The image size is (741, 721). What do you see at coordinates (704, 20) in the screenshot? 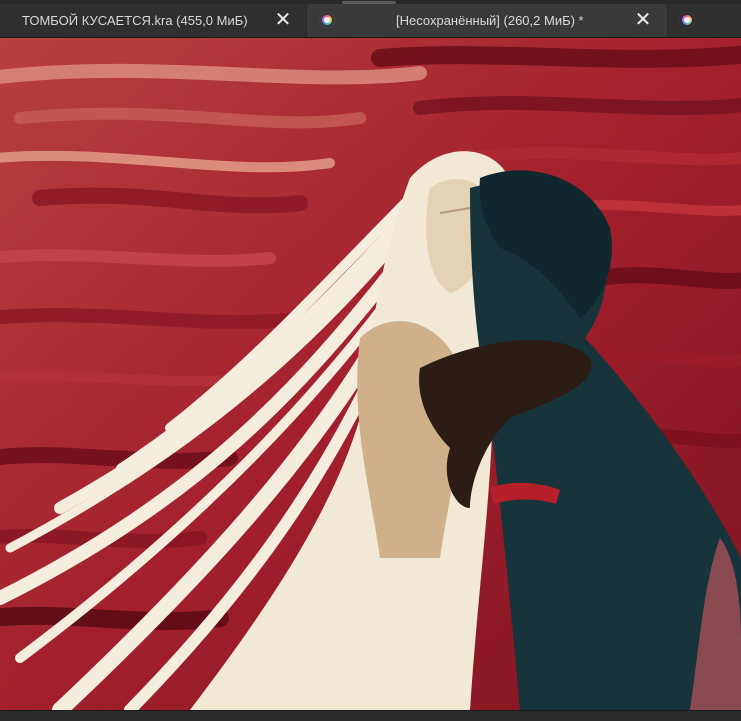
I see `tab-third-document` at bounding box center [704, 20].